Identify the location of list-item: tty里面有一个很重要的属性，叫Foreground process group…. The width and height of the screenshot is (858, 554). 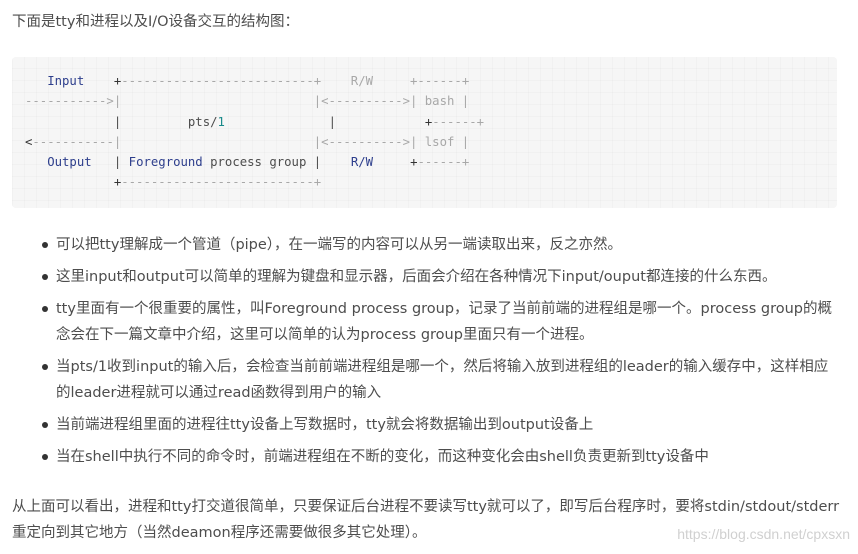
(440, 322).